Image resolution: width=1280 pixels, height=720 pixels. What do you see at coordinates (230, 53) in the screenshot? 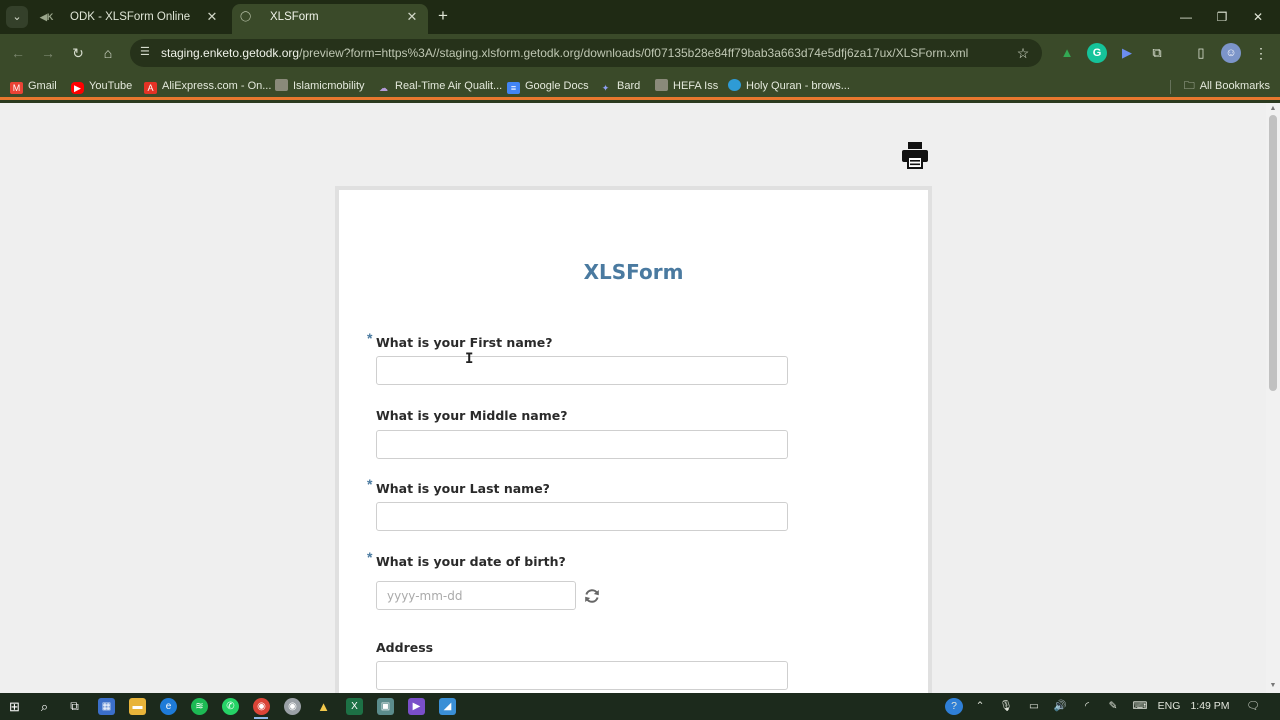
I see `url-host: staging.enketo.getodk.org` at bounding box center [230, 53].